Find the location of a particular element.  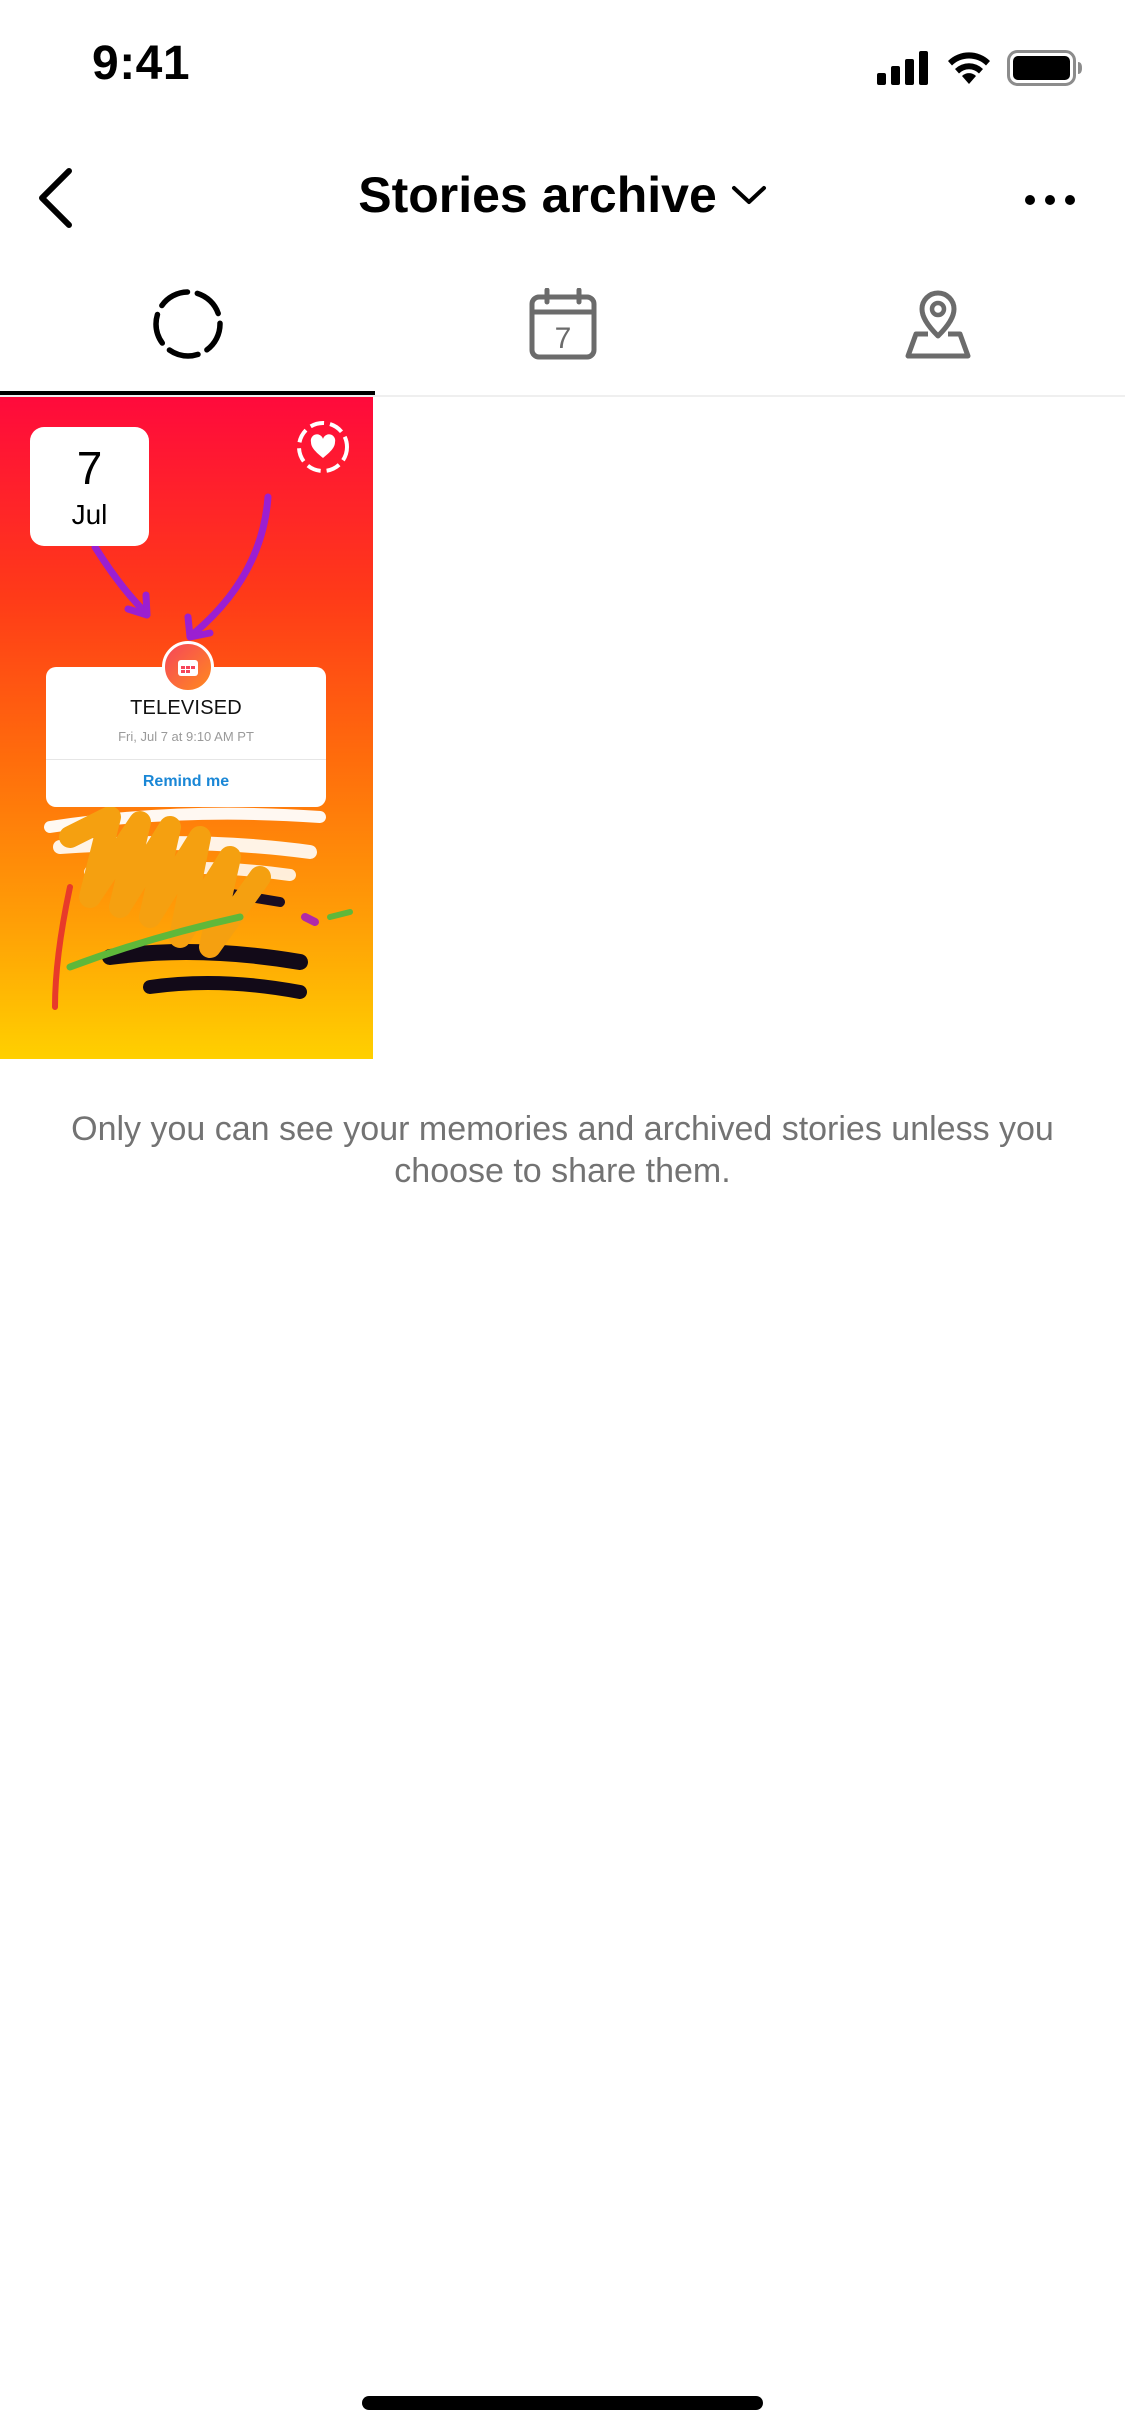

remind-me-label: Remind me is located at coordinates (186, 781).